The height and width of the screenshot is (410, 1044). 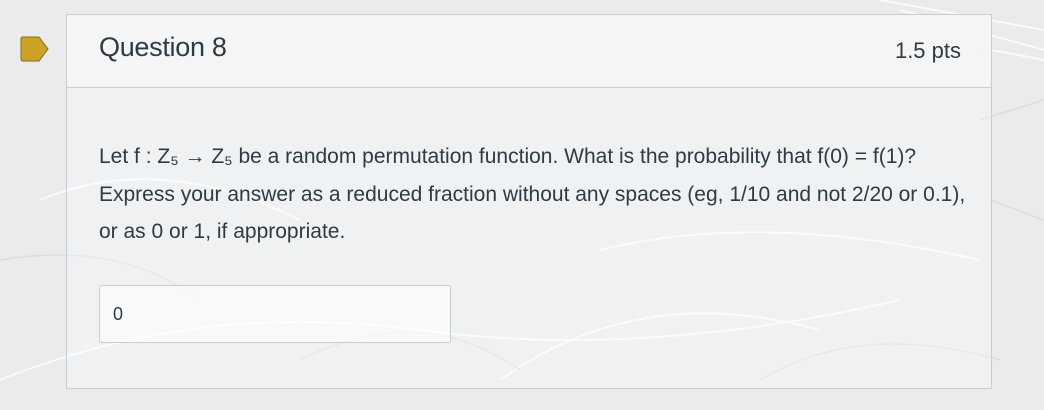 What do you see at coordinates (927, 50) in the screenshot?
I see `question-points: 1.5 pts` at bounding box center [927, 50].